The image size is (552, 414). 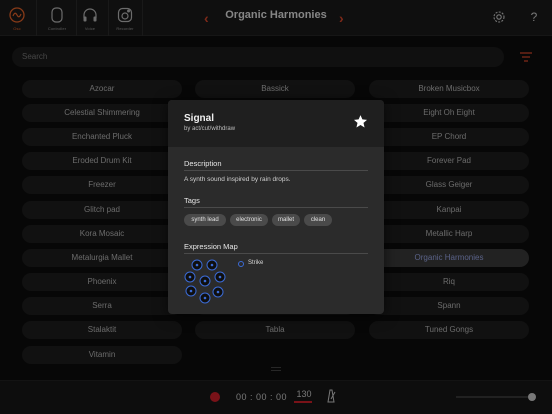 I want to click on expression-map-heading: Expression Map, so click(x=211, y=246).